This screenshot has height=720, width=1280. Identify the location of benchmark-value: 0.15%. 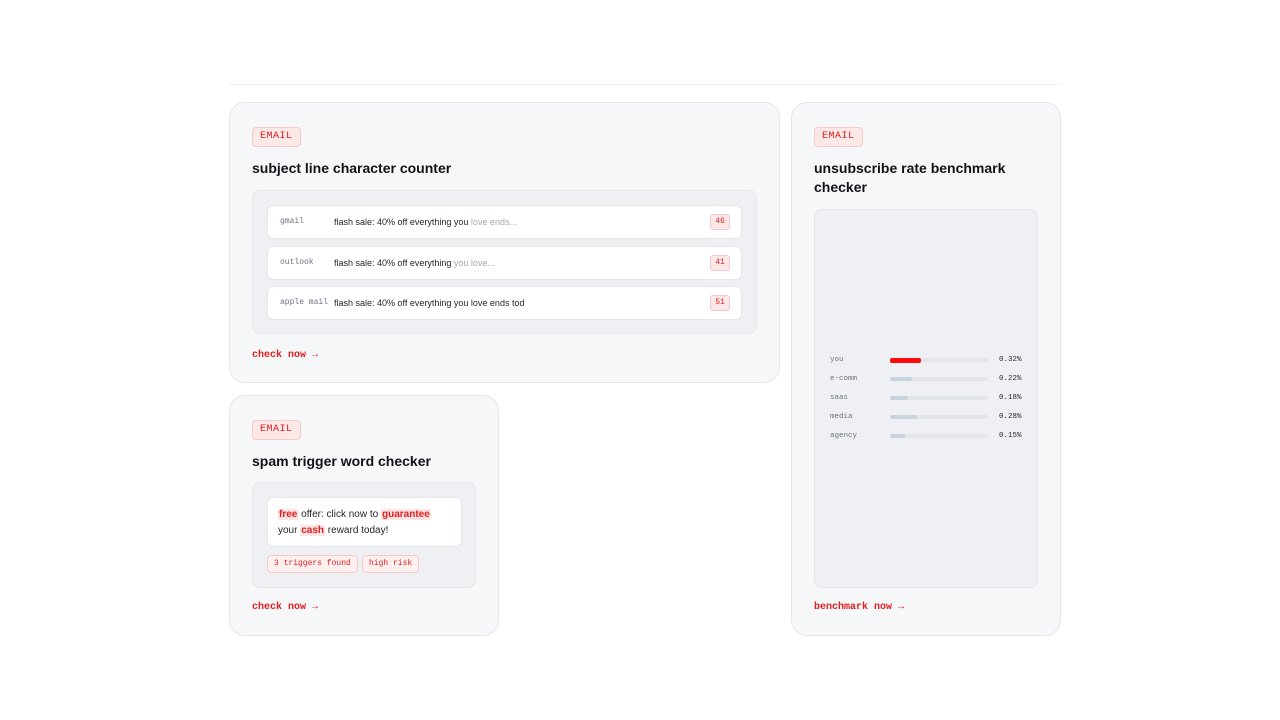
(1010, 436).